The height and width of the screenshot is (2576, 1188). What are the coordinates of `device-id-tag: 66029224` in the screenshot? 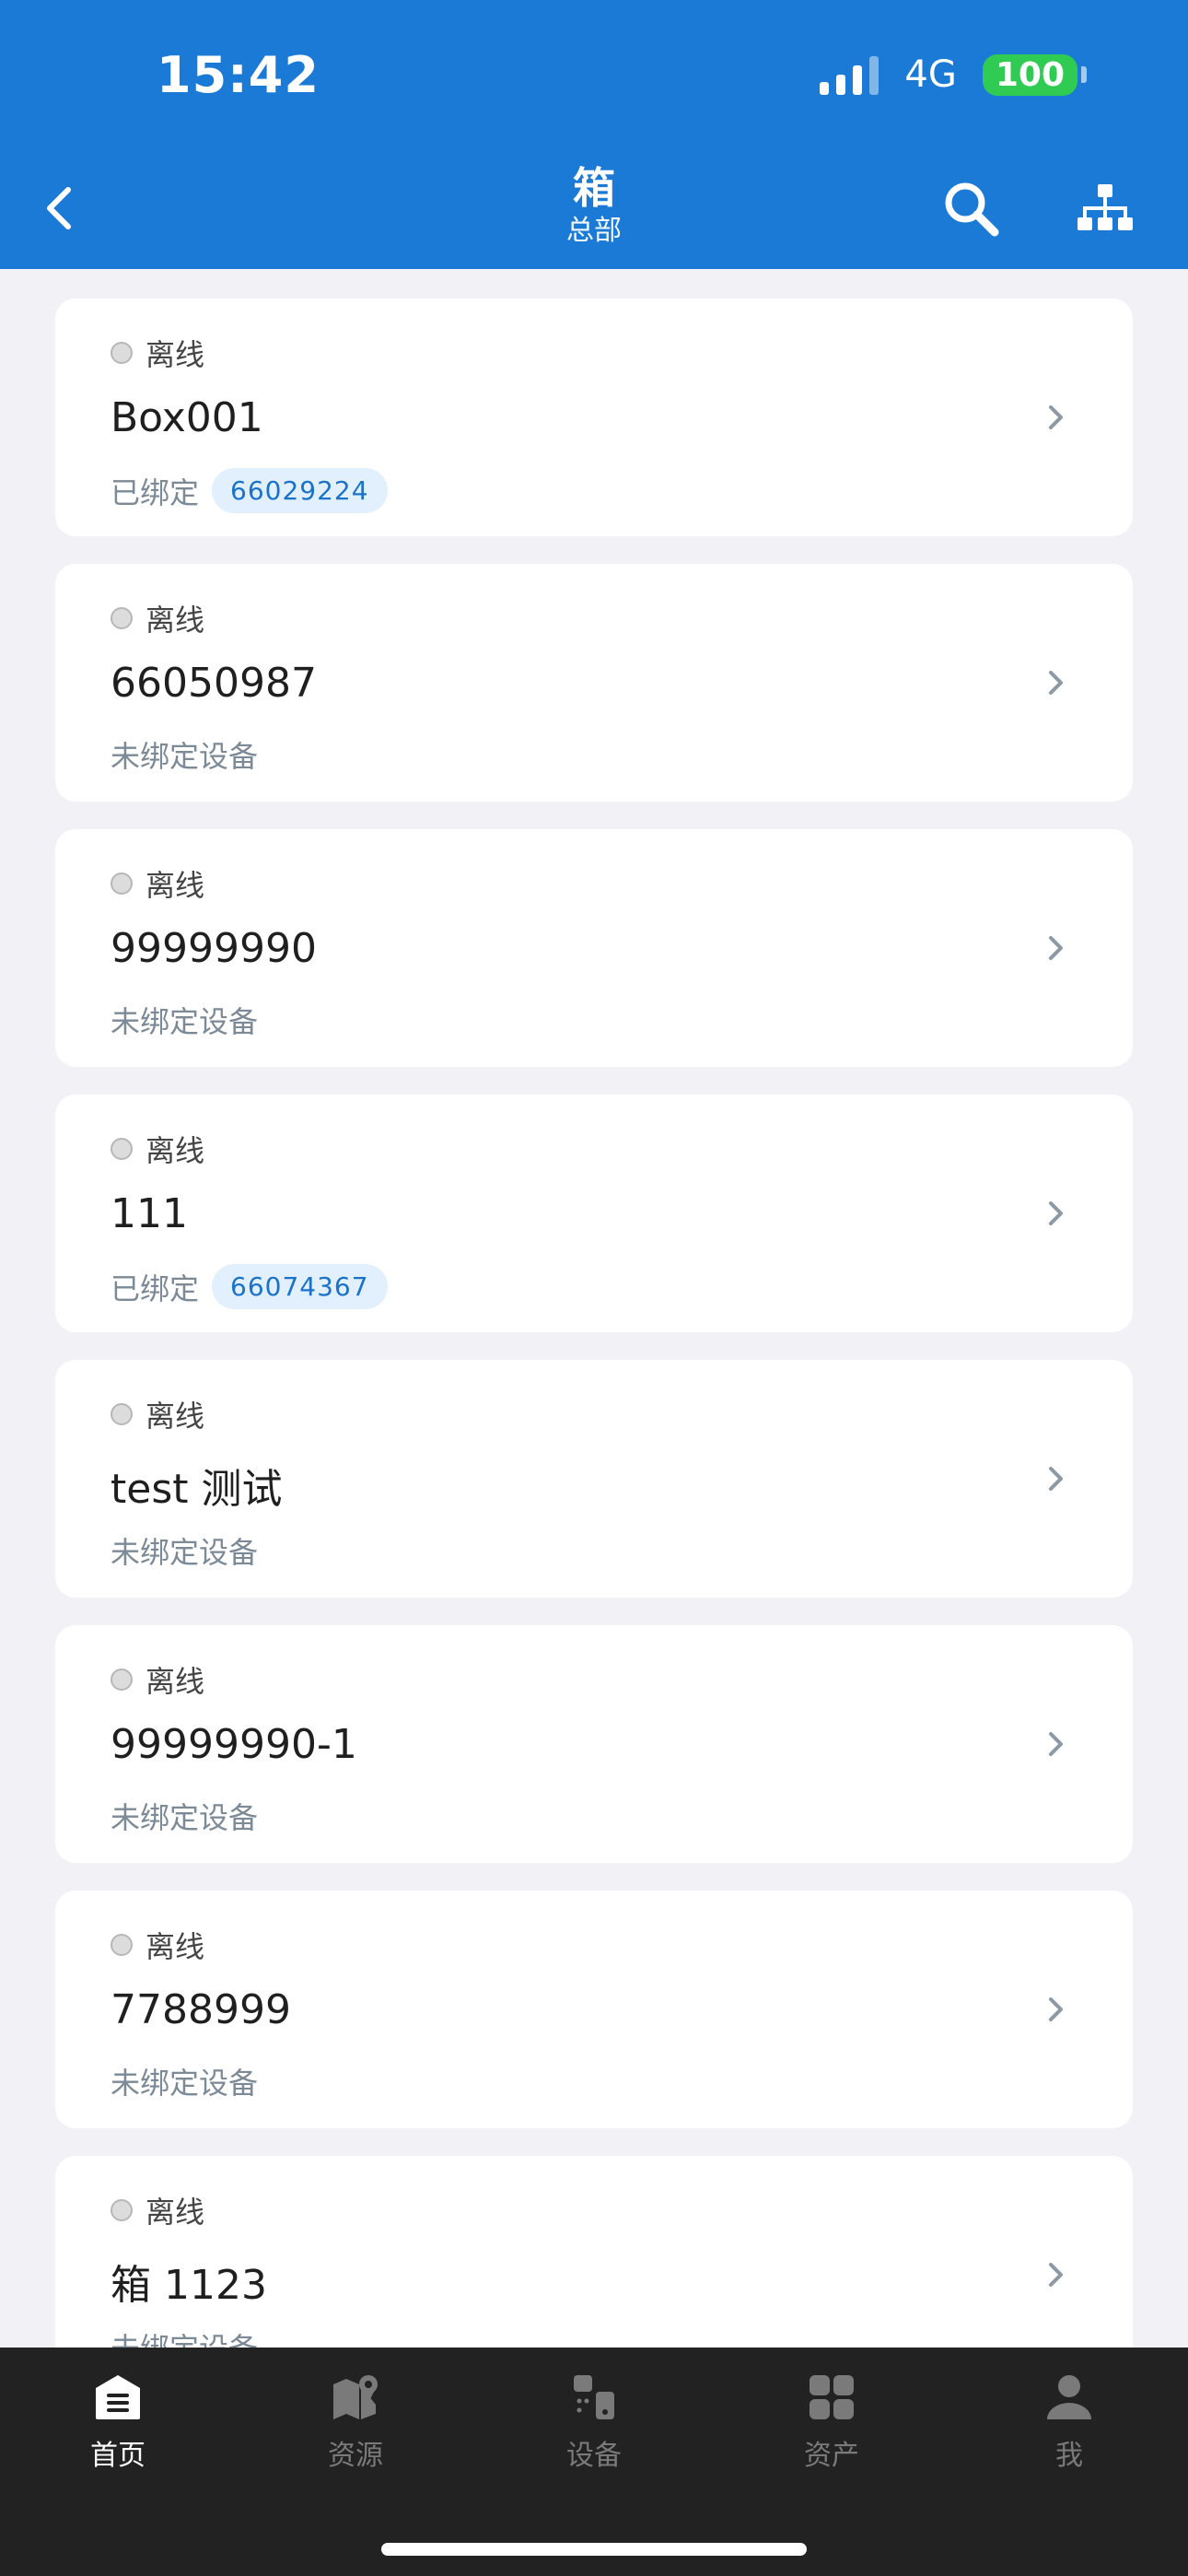 It's located at (300, 491).